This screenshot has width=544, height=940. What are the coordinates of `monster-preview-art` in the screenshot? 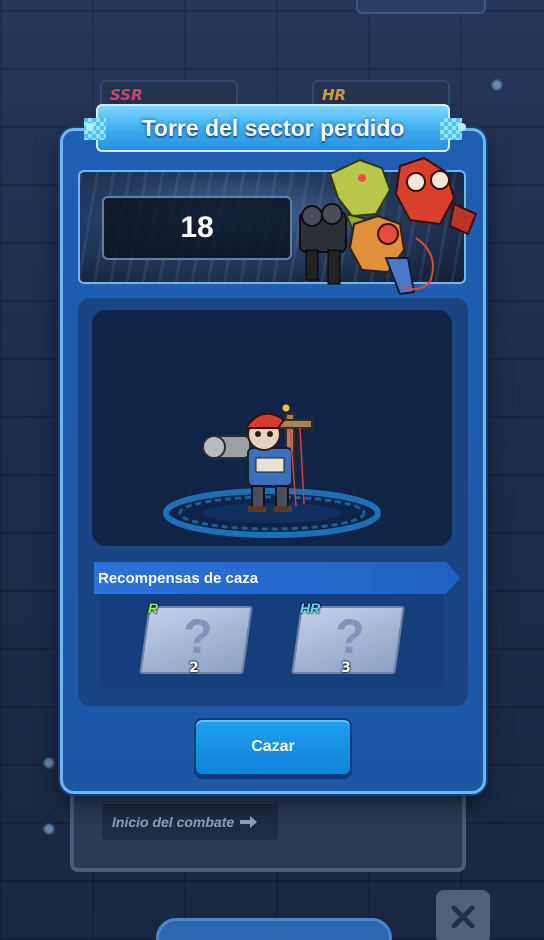 It's located at (272, 470).